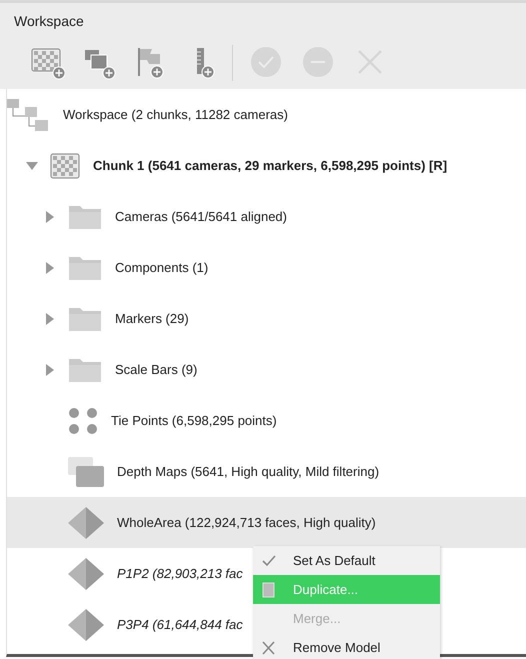 Image resolution: width=526 pixels, height=659 pixels. What do you see at coordinates (346, 560) in the screenshot?
I see `menu-item: Set As Default` at bounding box center [346, 560].